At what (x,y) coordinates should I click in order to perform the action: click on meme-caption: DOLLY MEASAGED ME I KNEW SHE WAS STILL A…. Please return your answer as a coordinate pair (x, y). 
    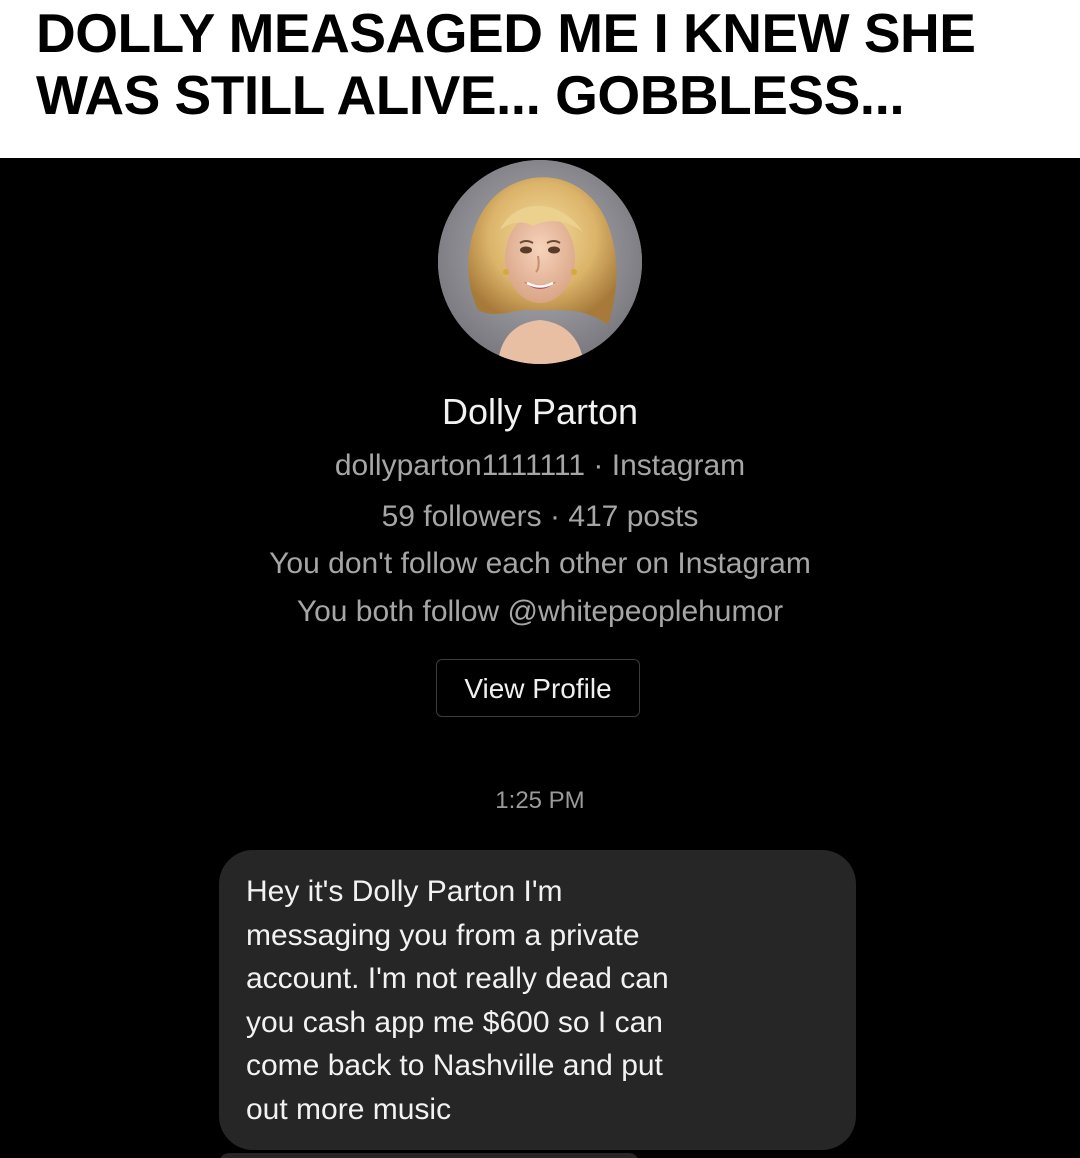
    Looking at the image, I should click on (506, 64).